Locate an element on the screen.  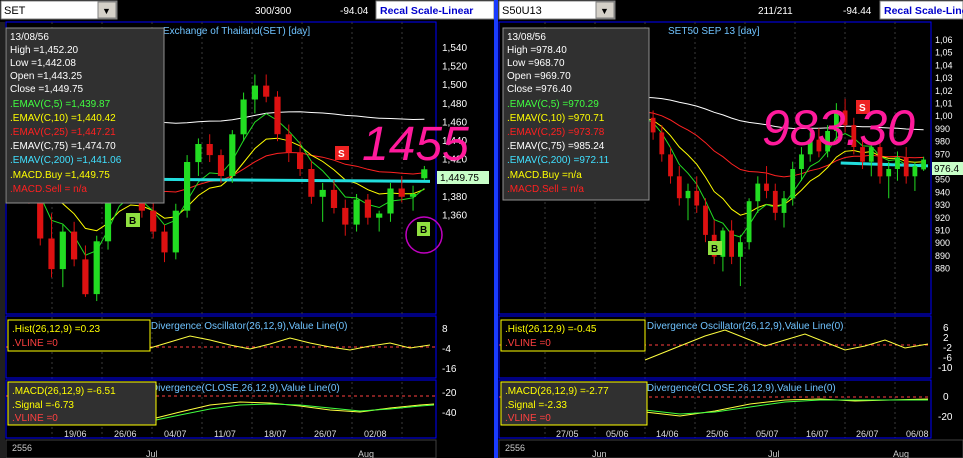
left-macd-vline: .VLINE =0 is located at coordinates (35, 418).